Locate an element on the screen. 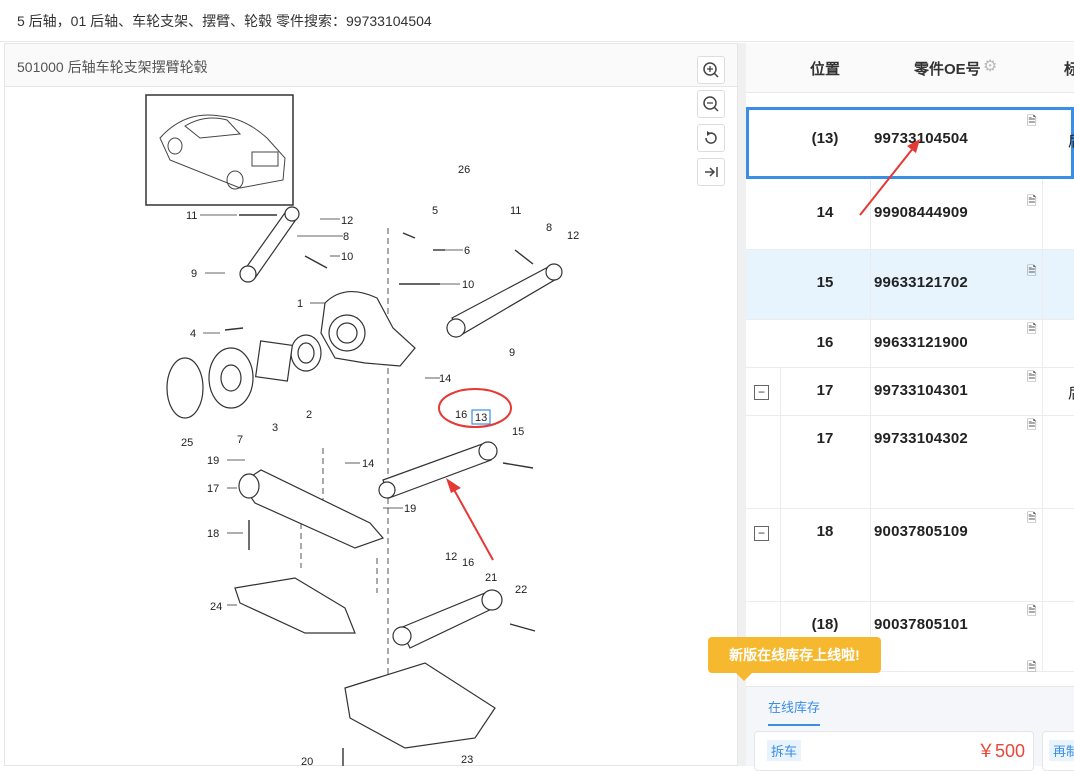 The image size is (1074, 771). zoom-in-icon is located at coordinates (711, 70).